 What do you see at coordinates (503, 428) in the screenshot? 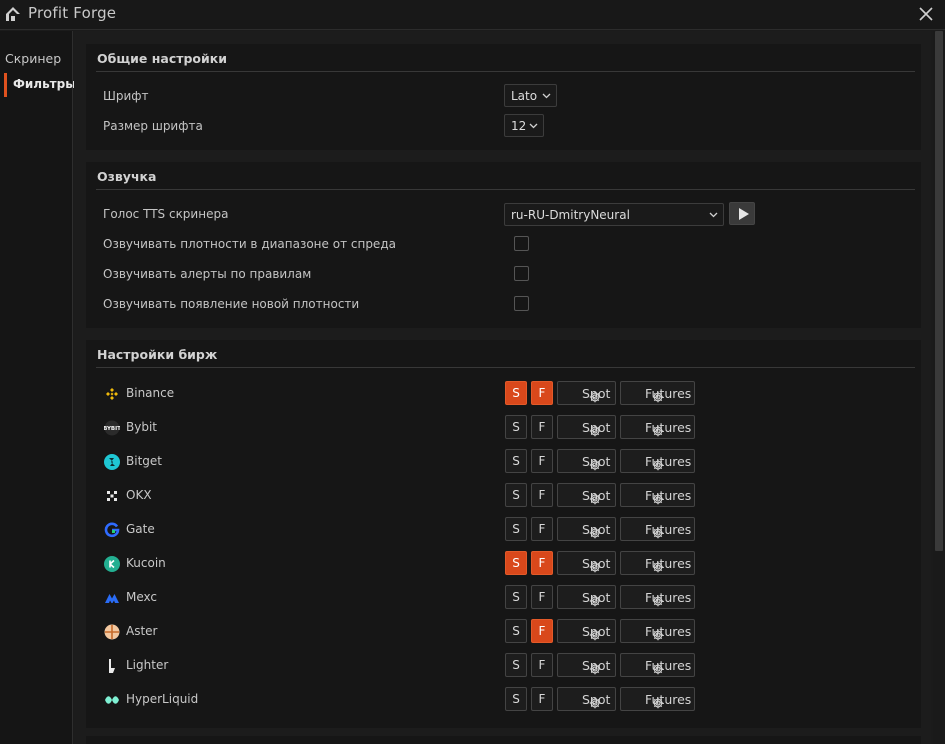
I see `exchange-row-bybit: BYBIT Bybit S F Spot Futures` at bounding box center [503, 428].